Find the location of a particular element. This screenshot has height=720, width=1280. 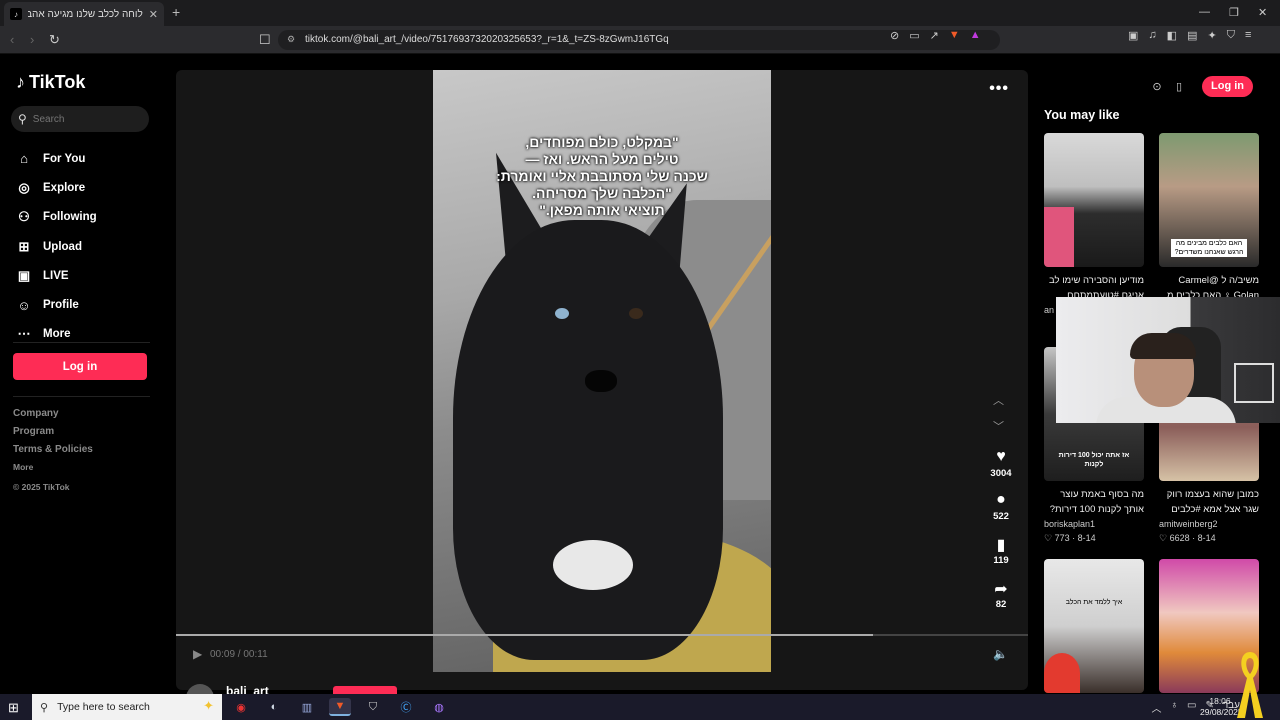

reload-icon: ↻ is located at coordinates (54, 40).